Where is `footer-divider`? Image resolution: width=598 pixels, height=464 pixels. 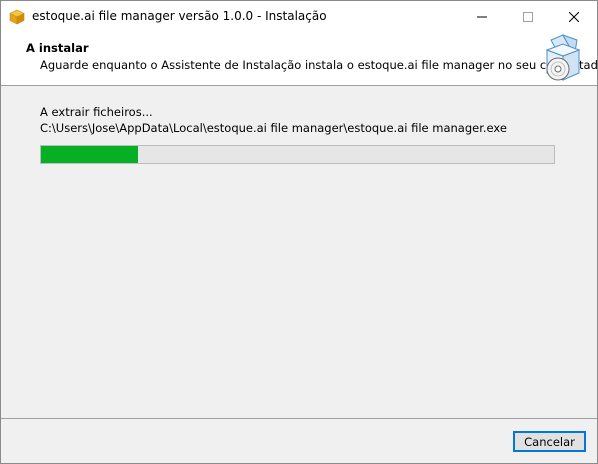 footer-divider is located at coordinates (299, 418).